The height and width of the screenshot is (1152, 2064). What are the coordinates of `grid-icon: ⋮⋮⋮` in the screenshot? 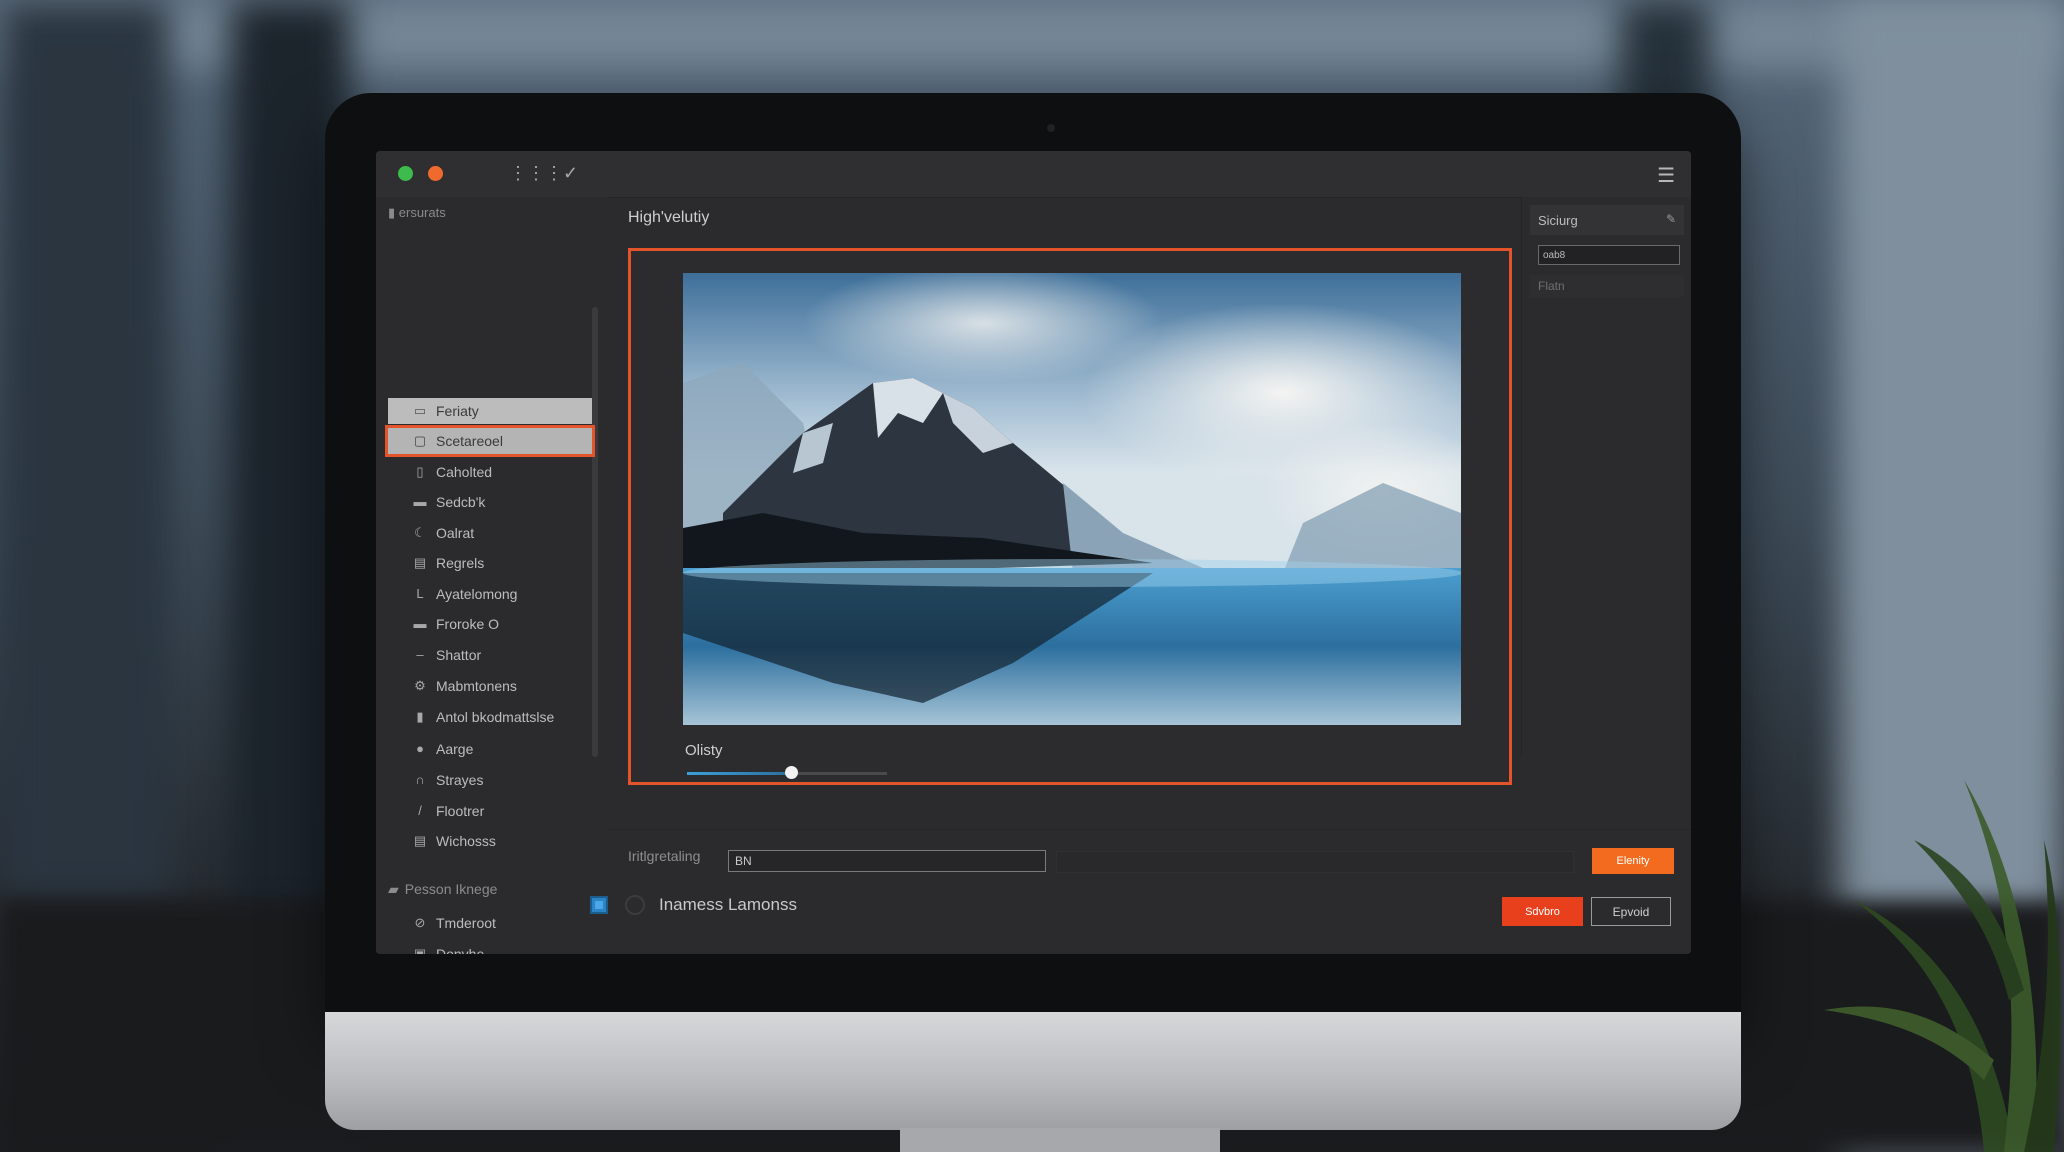 It's located at (536, 173).